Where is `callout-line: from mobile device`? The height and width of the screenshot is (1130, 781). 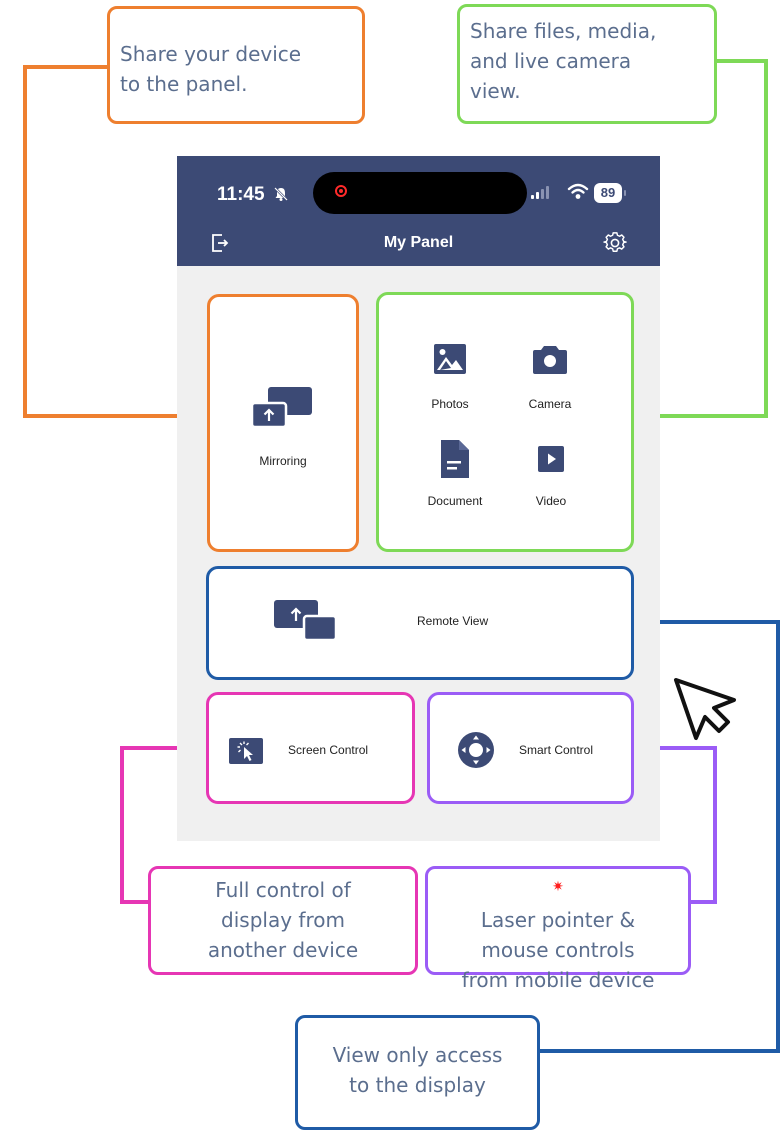 callout-line: from mobile device is located at coordinates (558, 980).